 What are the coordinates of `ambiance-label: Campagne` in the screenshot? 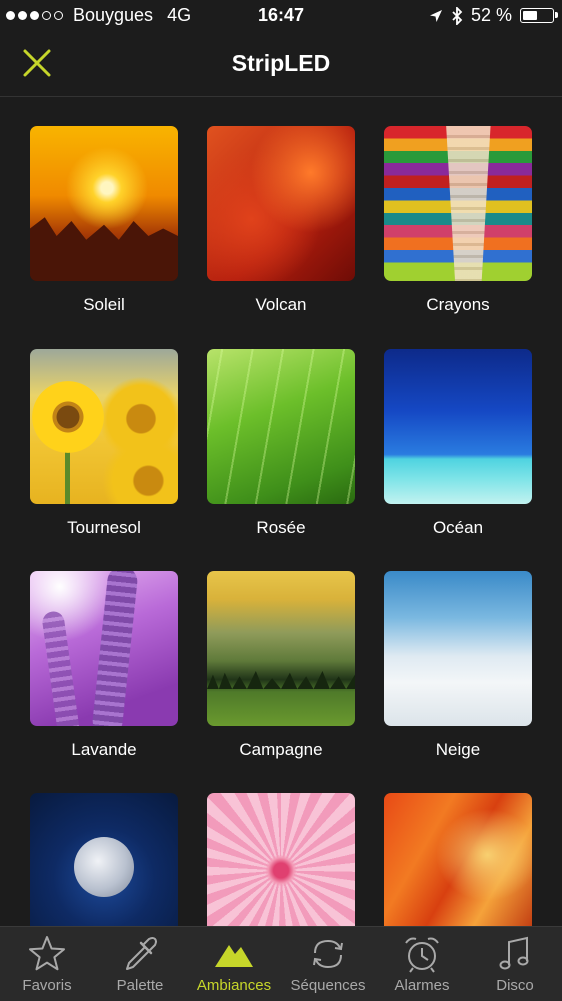 It's located at (281, 749).